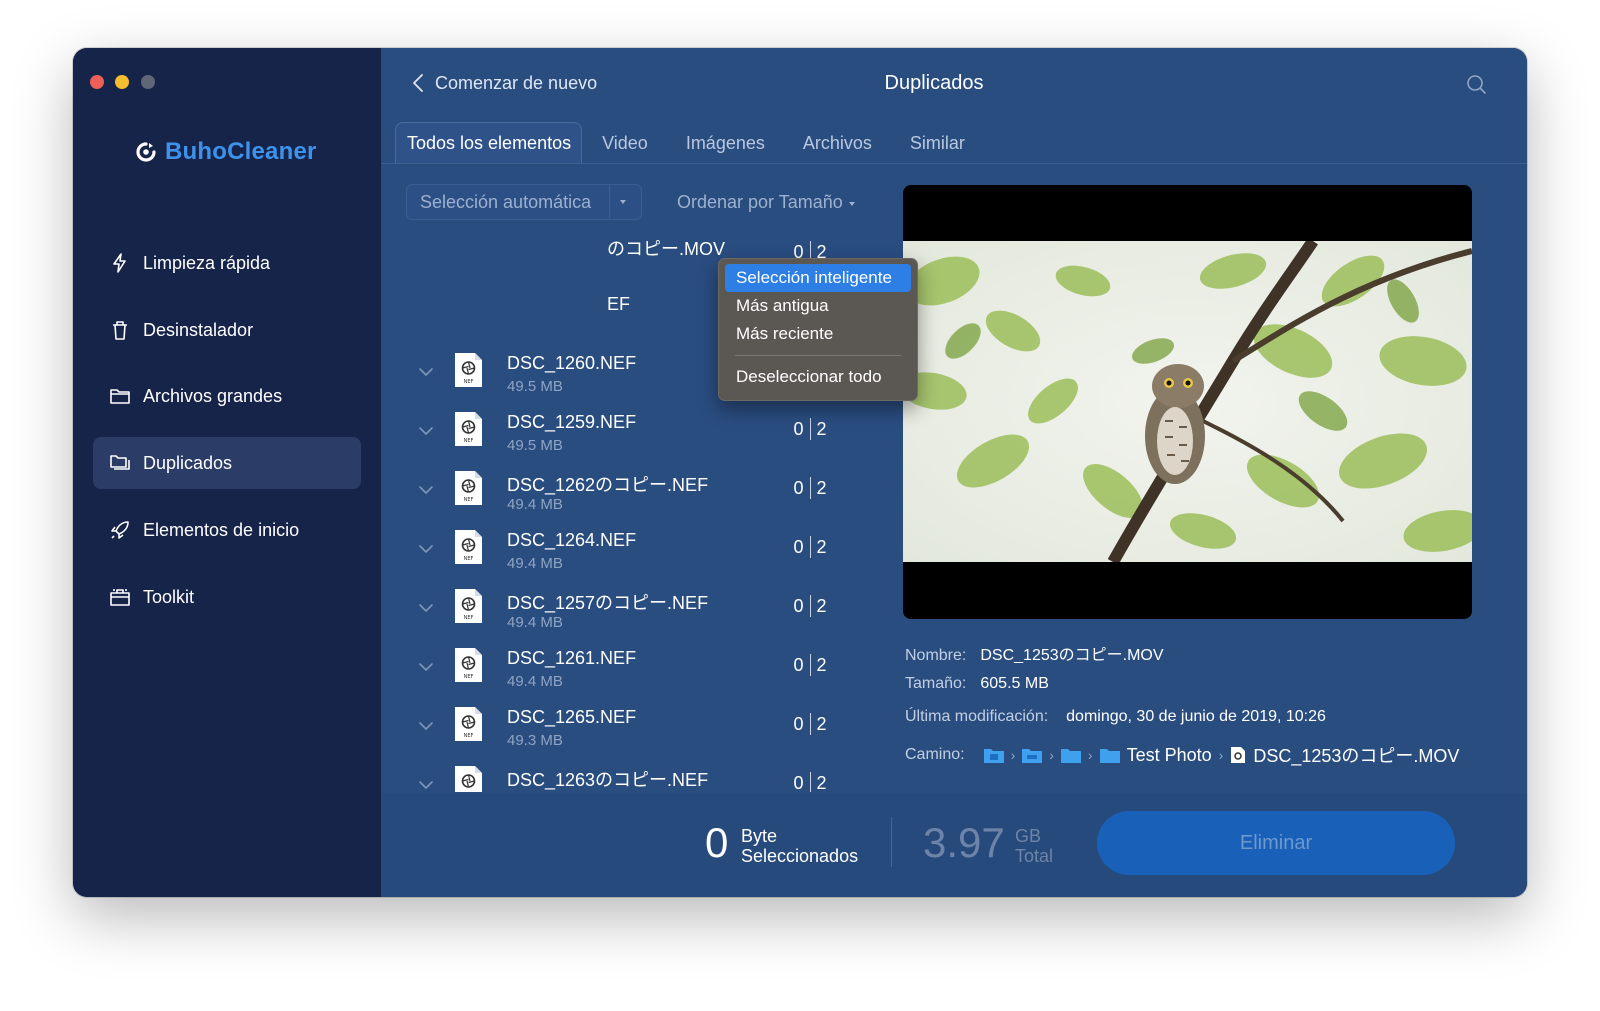 This screenshot has width=1600, height=1011. Describe the element at coordinates (1196, 716) in the screenshot. I see `modified-value: domingo, 30 de junio de 2019, 10:26` at that location.